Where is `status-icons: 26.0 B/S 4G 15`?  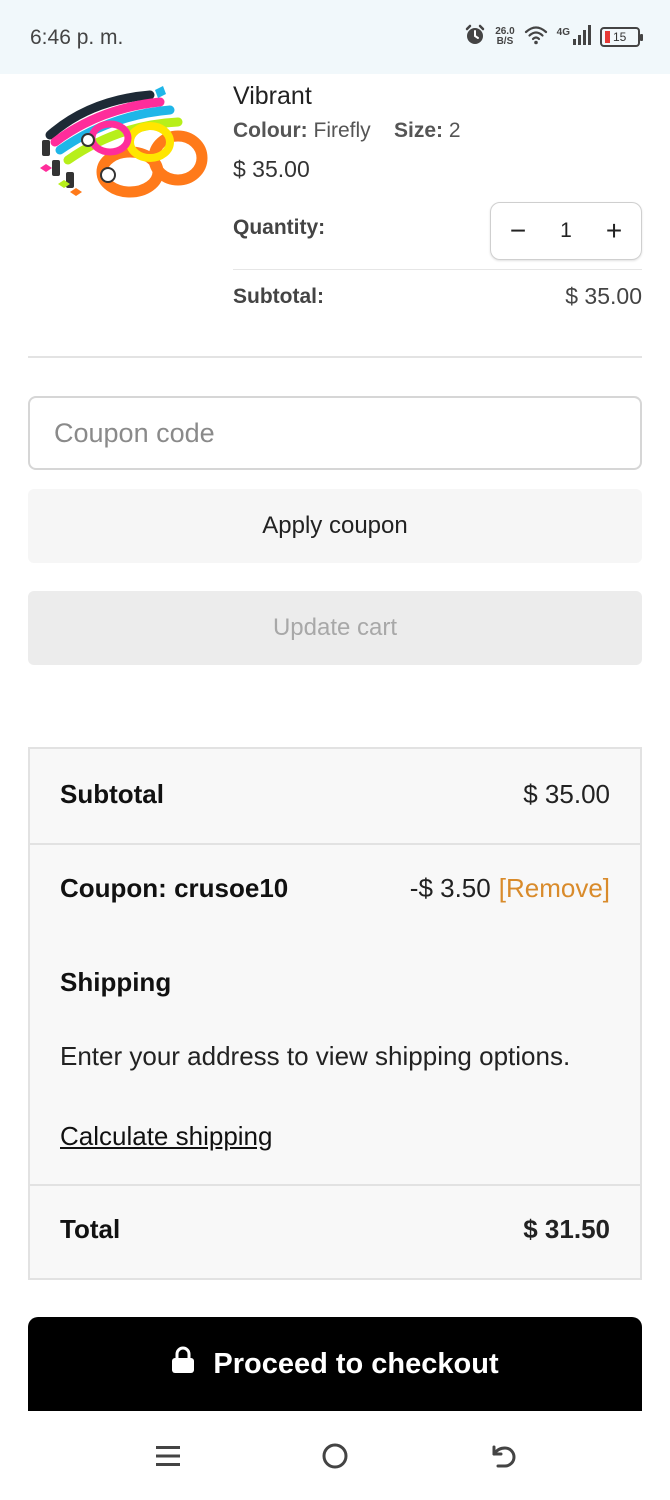
status-icons: 26.0 B/S 4G 15 is located at coordinates (553, 37).